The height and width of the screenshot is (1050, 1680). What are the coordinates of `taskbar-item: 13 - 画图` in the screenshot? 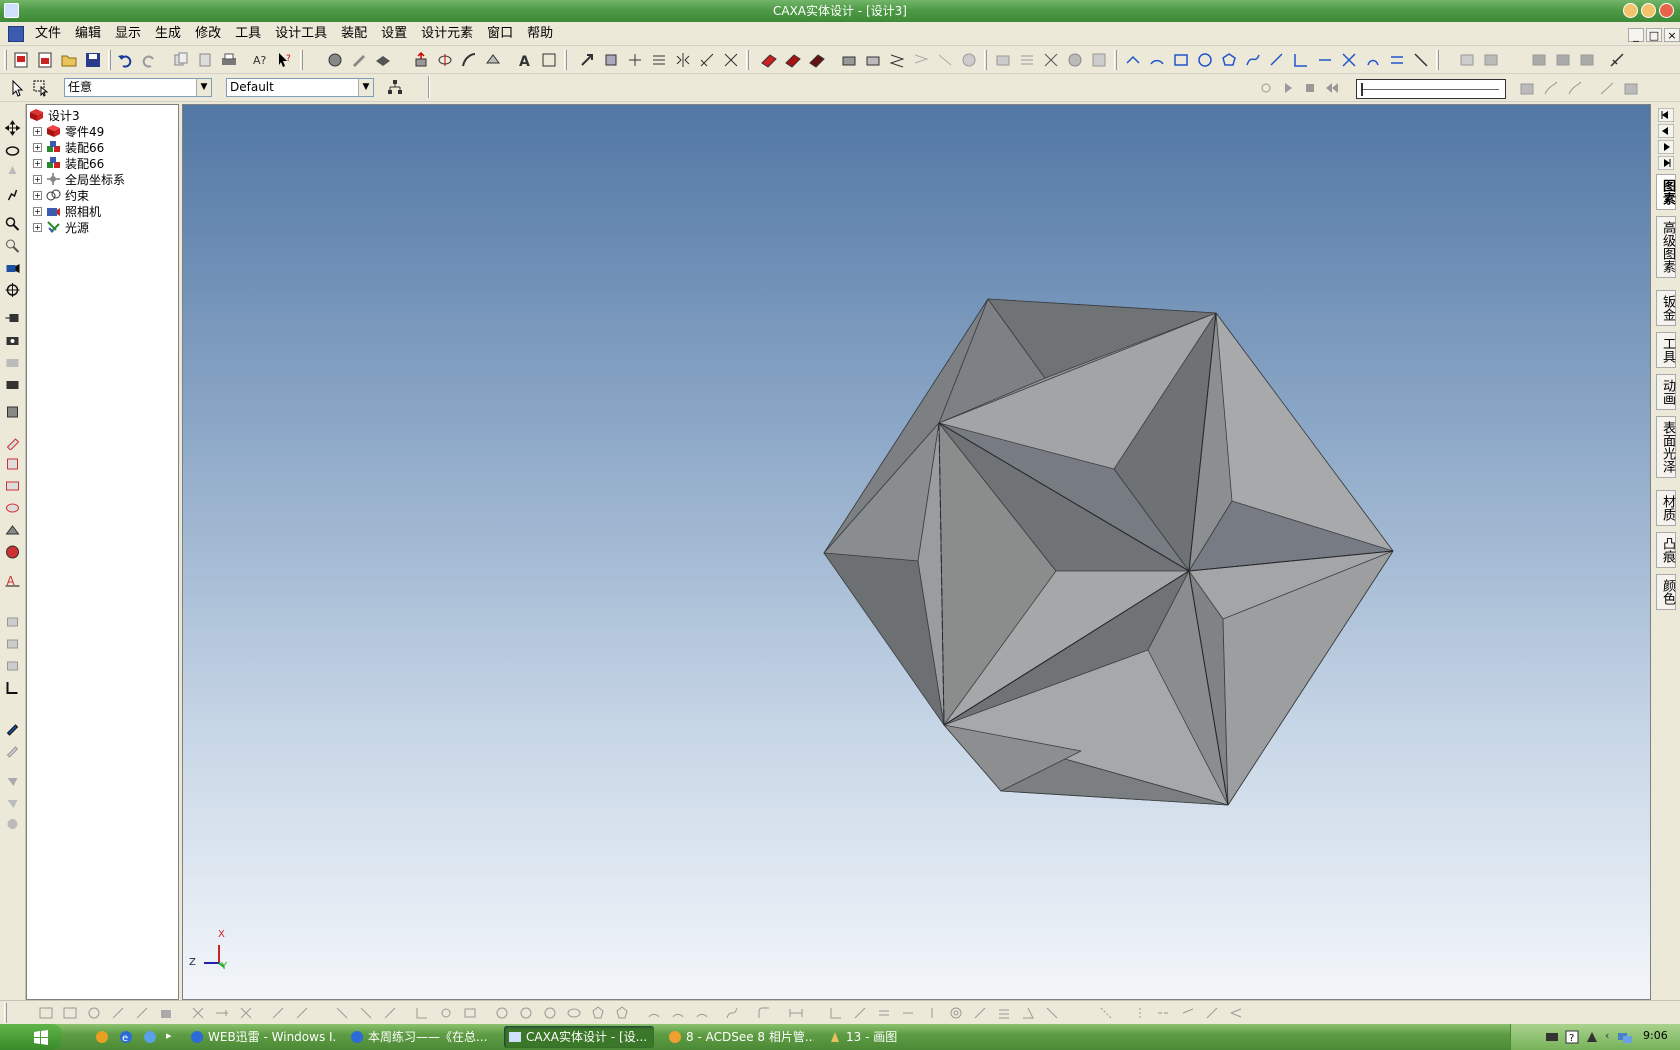 It's located at (899, 1037).